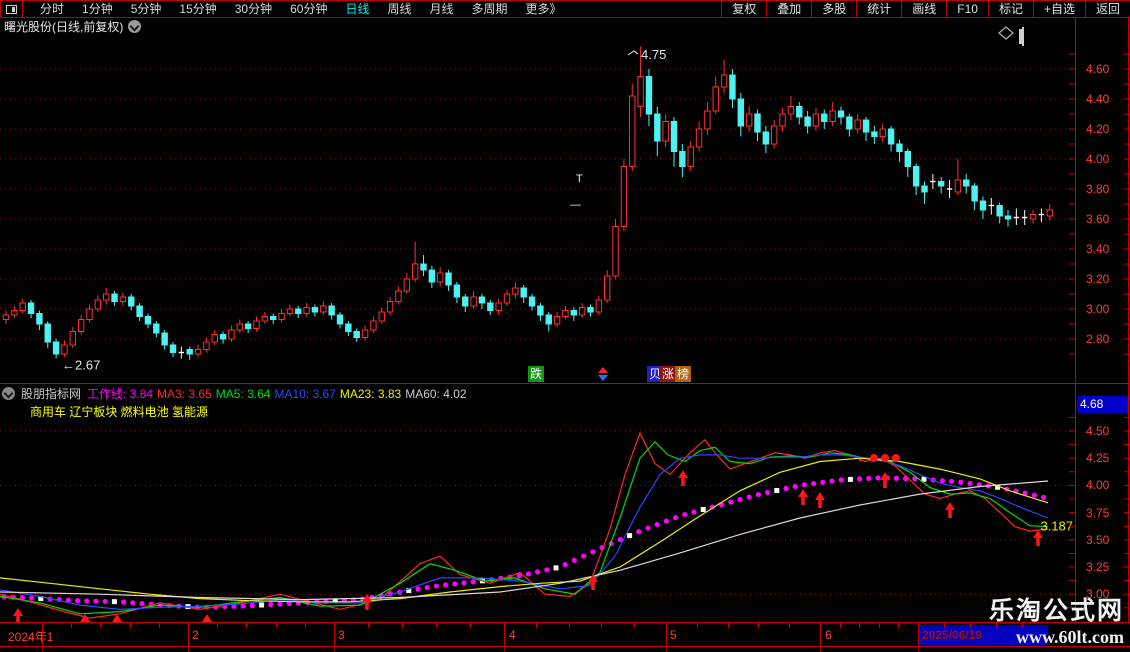 This screenshot has width=1130, height=652. I want to click on watermark: 乐淘公式网 www.60lt.com, so click(1056, 619).